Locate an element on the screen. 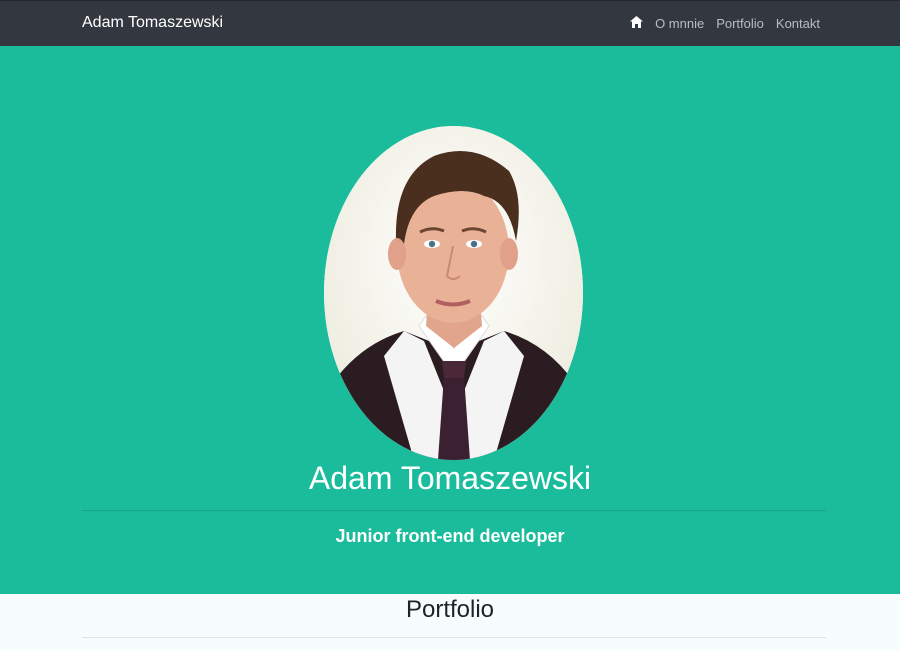 The image size is (900, 650). nav-links: O mnnie Portfolio Kontakt is located at coordinates (725, 23).